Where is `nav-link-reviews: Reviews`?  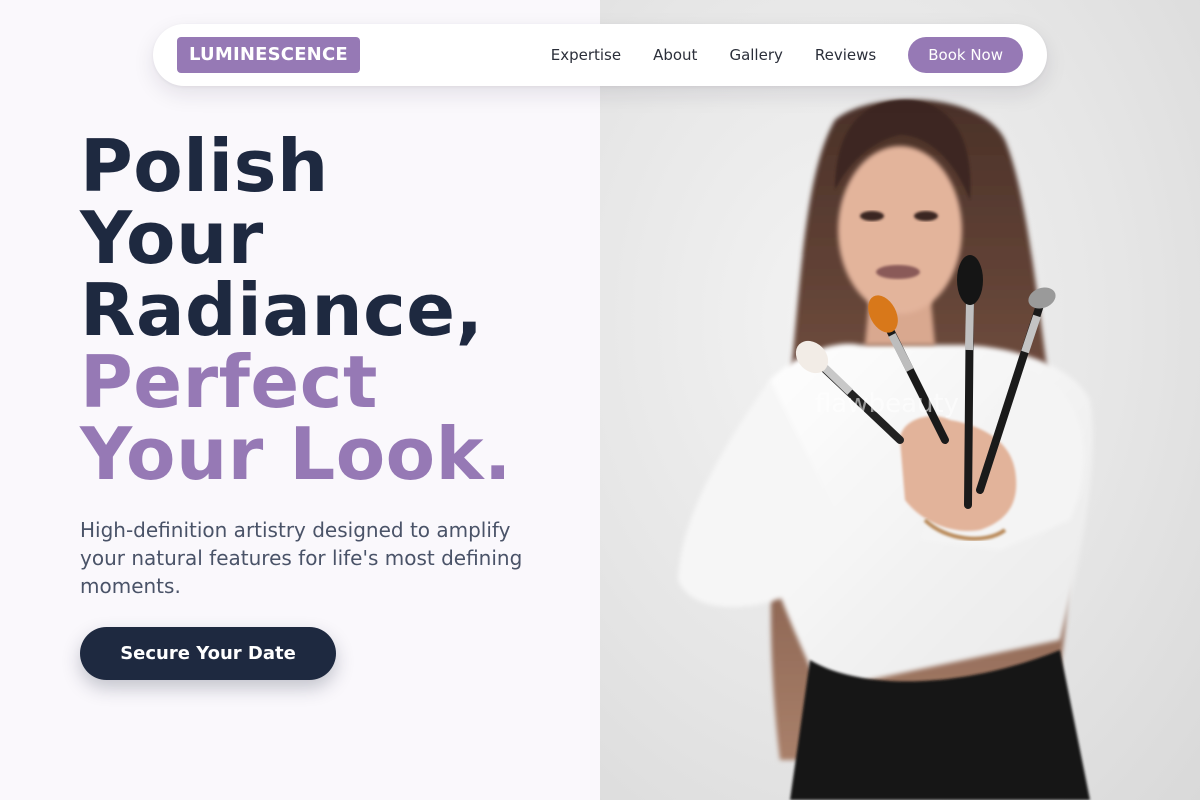
nav-link-reviews: Reviews is located at coordinates (845, 55).